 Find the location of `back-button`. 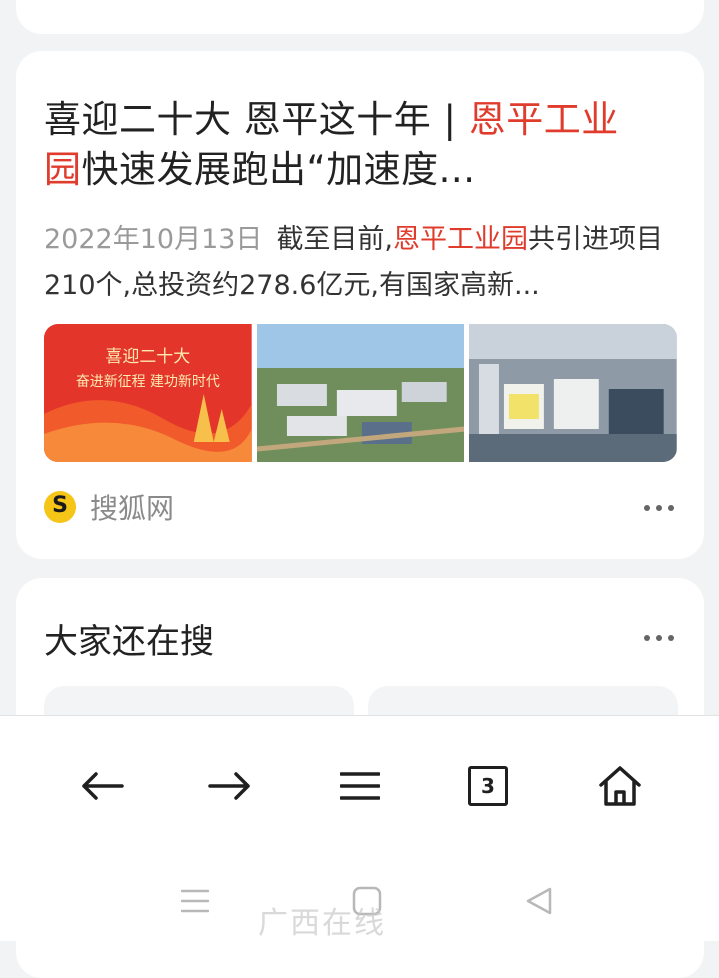

back-button is located at coordinates (102, 786).